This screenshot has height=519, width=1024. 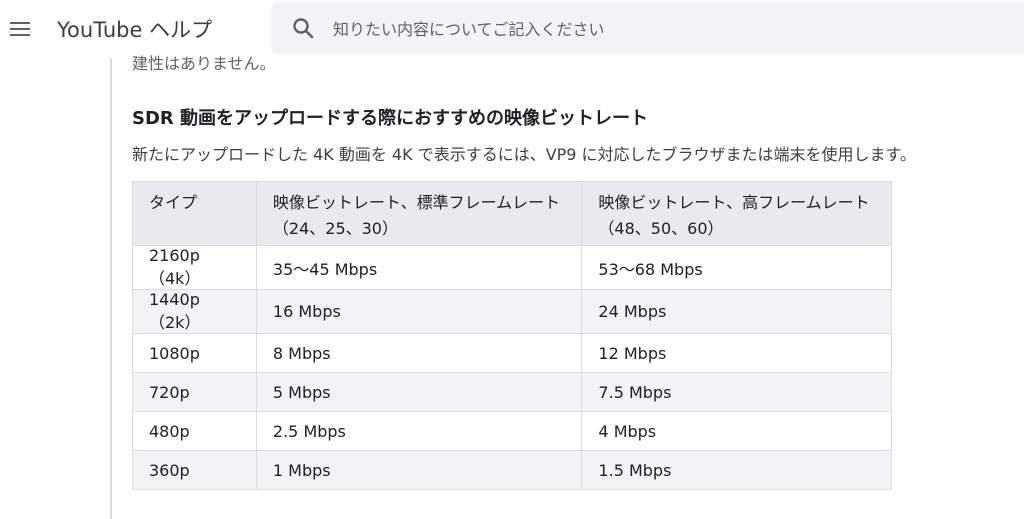 What do you see at coordinates (194, 311) in the screenshot?
I see `cell-type: 1440p（2k）` at bounding box center [194, 311].